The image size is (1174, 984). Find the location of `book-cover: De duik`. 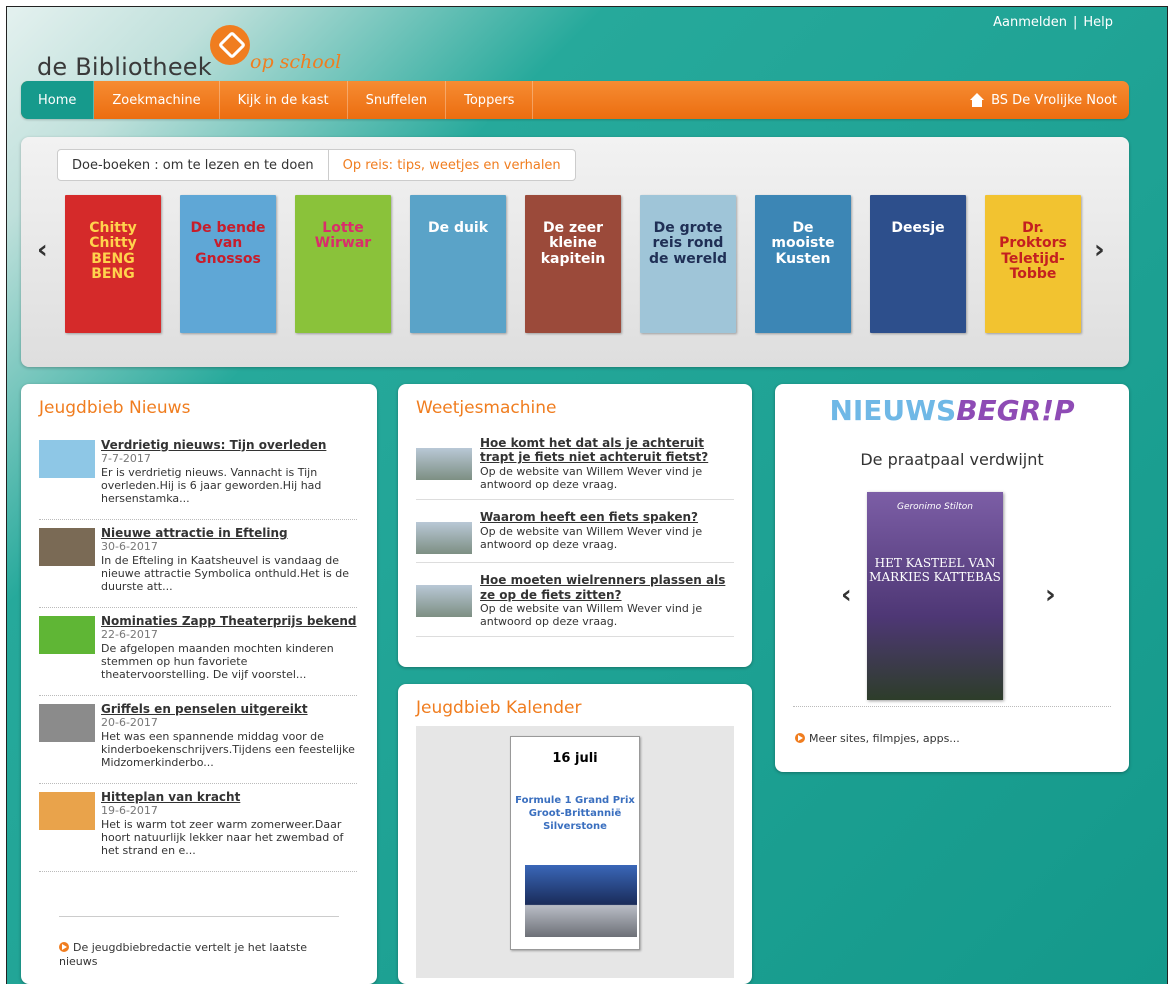

book-cover: De duik is located at coordinates (458, 264).